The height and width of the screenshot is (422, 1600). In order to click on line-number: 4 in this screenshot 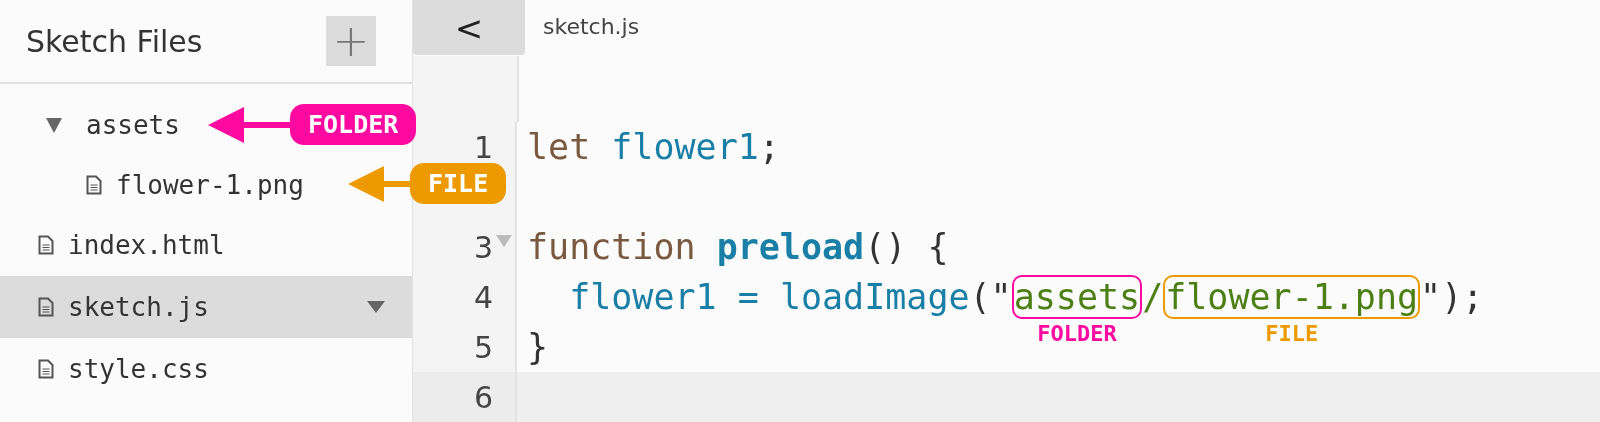, I will do `click(483, 297)`.